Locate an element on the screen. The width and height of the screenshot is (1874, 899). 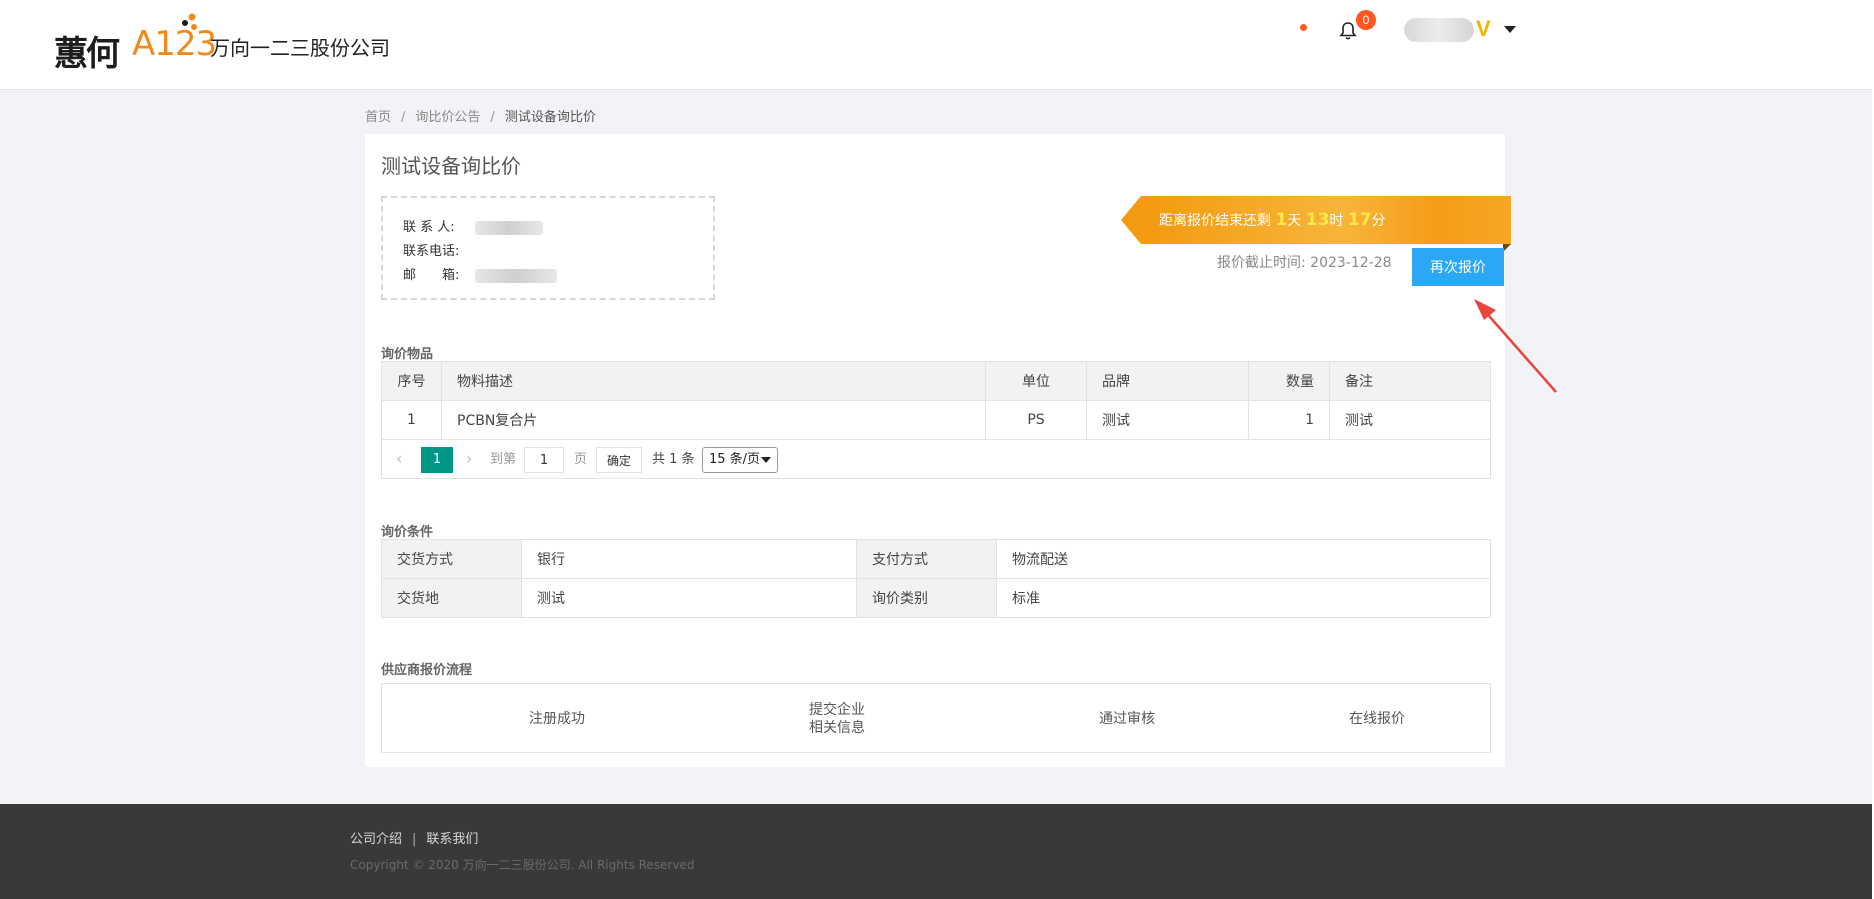
countdown-banner: 距离报价结束还剩 1天 13时 17分 is located at coordinates (1316, 224).